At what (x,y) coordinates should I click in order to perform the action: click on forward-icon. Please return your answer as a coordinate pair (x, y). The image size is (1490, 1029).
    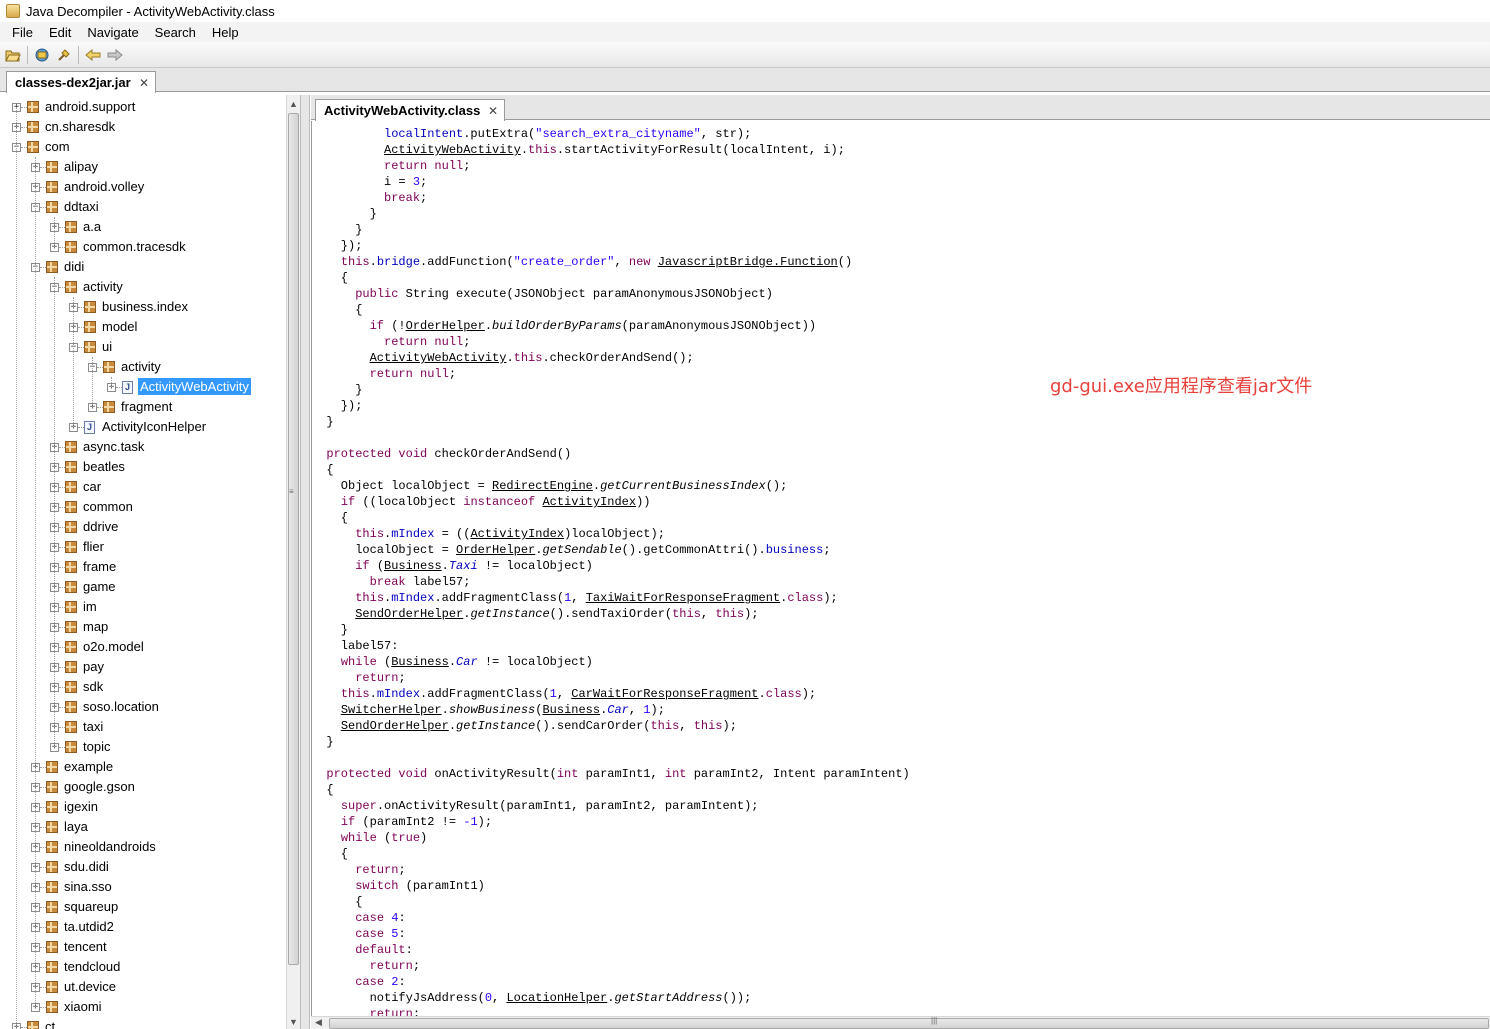
    Looking at the image, I should click on (115, 55).